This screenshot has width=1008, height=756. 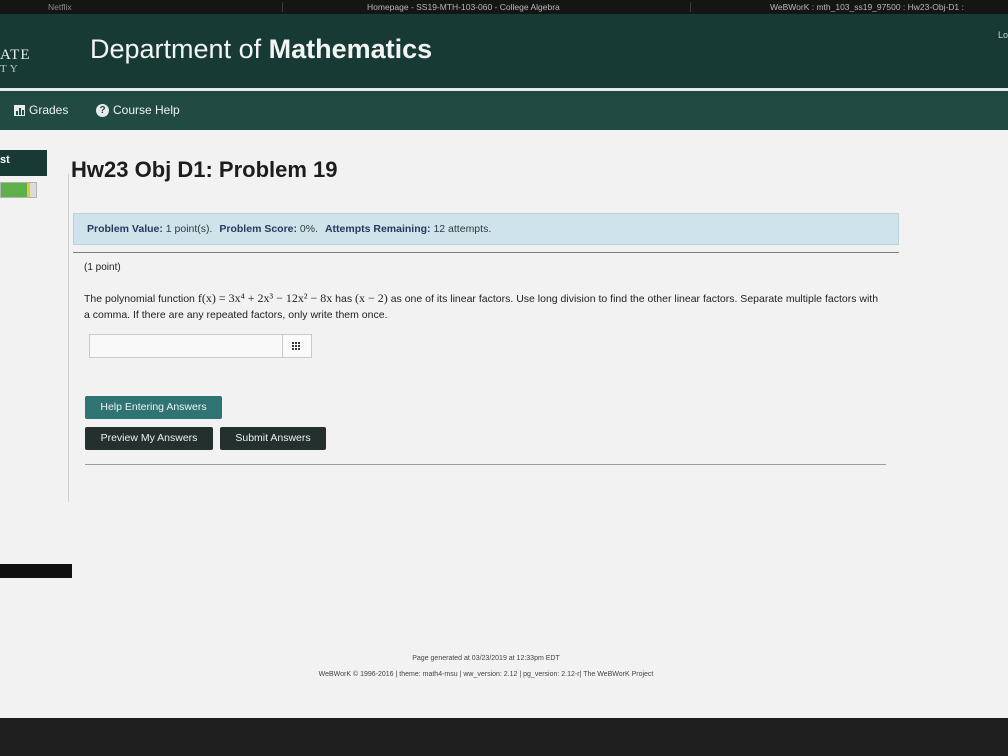 I want to click on attempts-remaining: 12 attempts., so click(x=462, y=229).